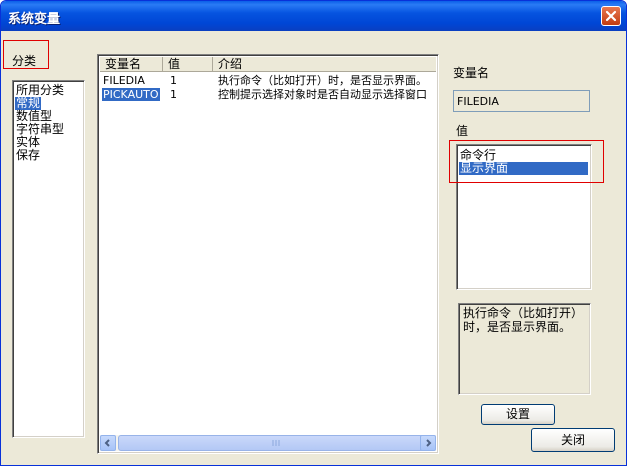 The width and height of the screenshot is (627, 466). Describe the element at coordinates (322, 94) in the screenshot. I see `cell-description: 控制提示选择对象时是否自动显示选择窗口` at that location.